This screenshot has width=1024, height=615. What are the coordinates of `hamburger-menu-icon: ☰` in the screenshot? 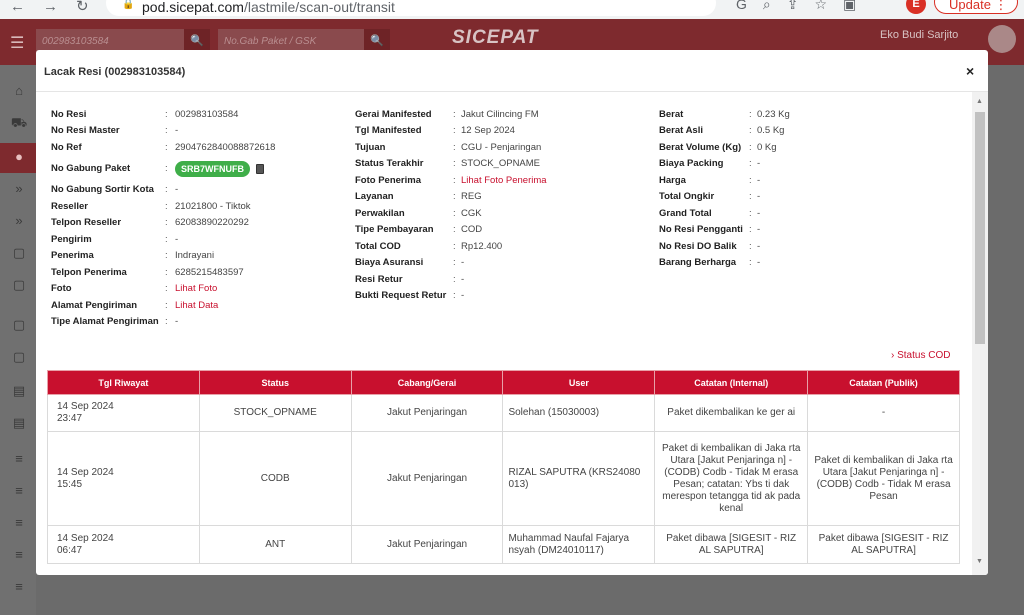 It's located at (17, 43).